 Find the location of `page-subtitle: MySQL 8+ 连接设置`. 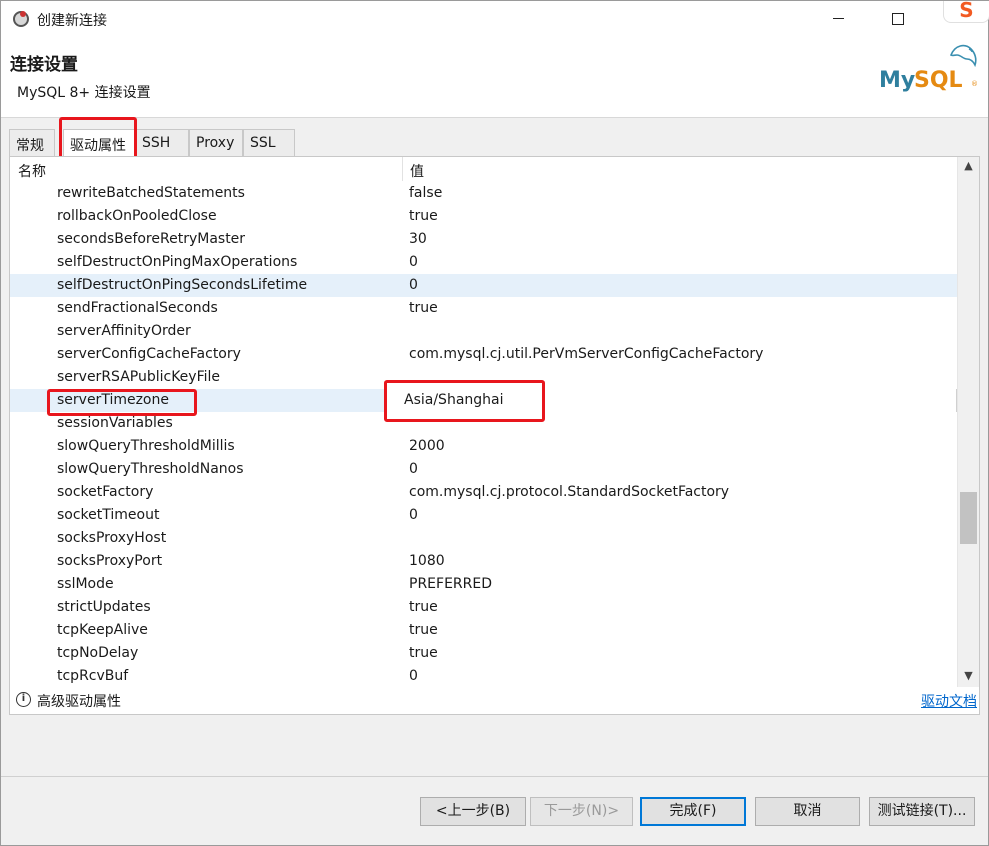

page-subtitle: MySQL 8+ 连接设置 is located at coordinates (84, 93).